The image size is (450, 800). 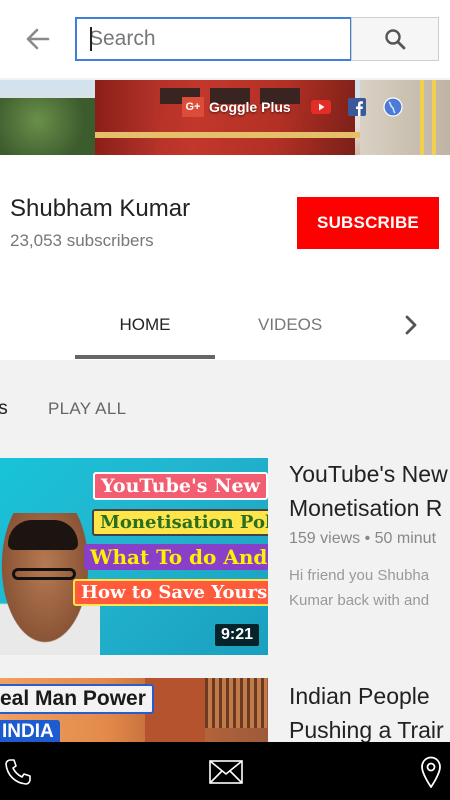 I want to click on banner-train-front, so click(x=125, y=117).